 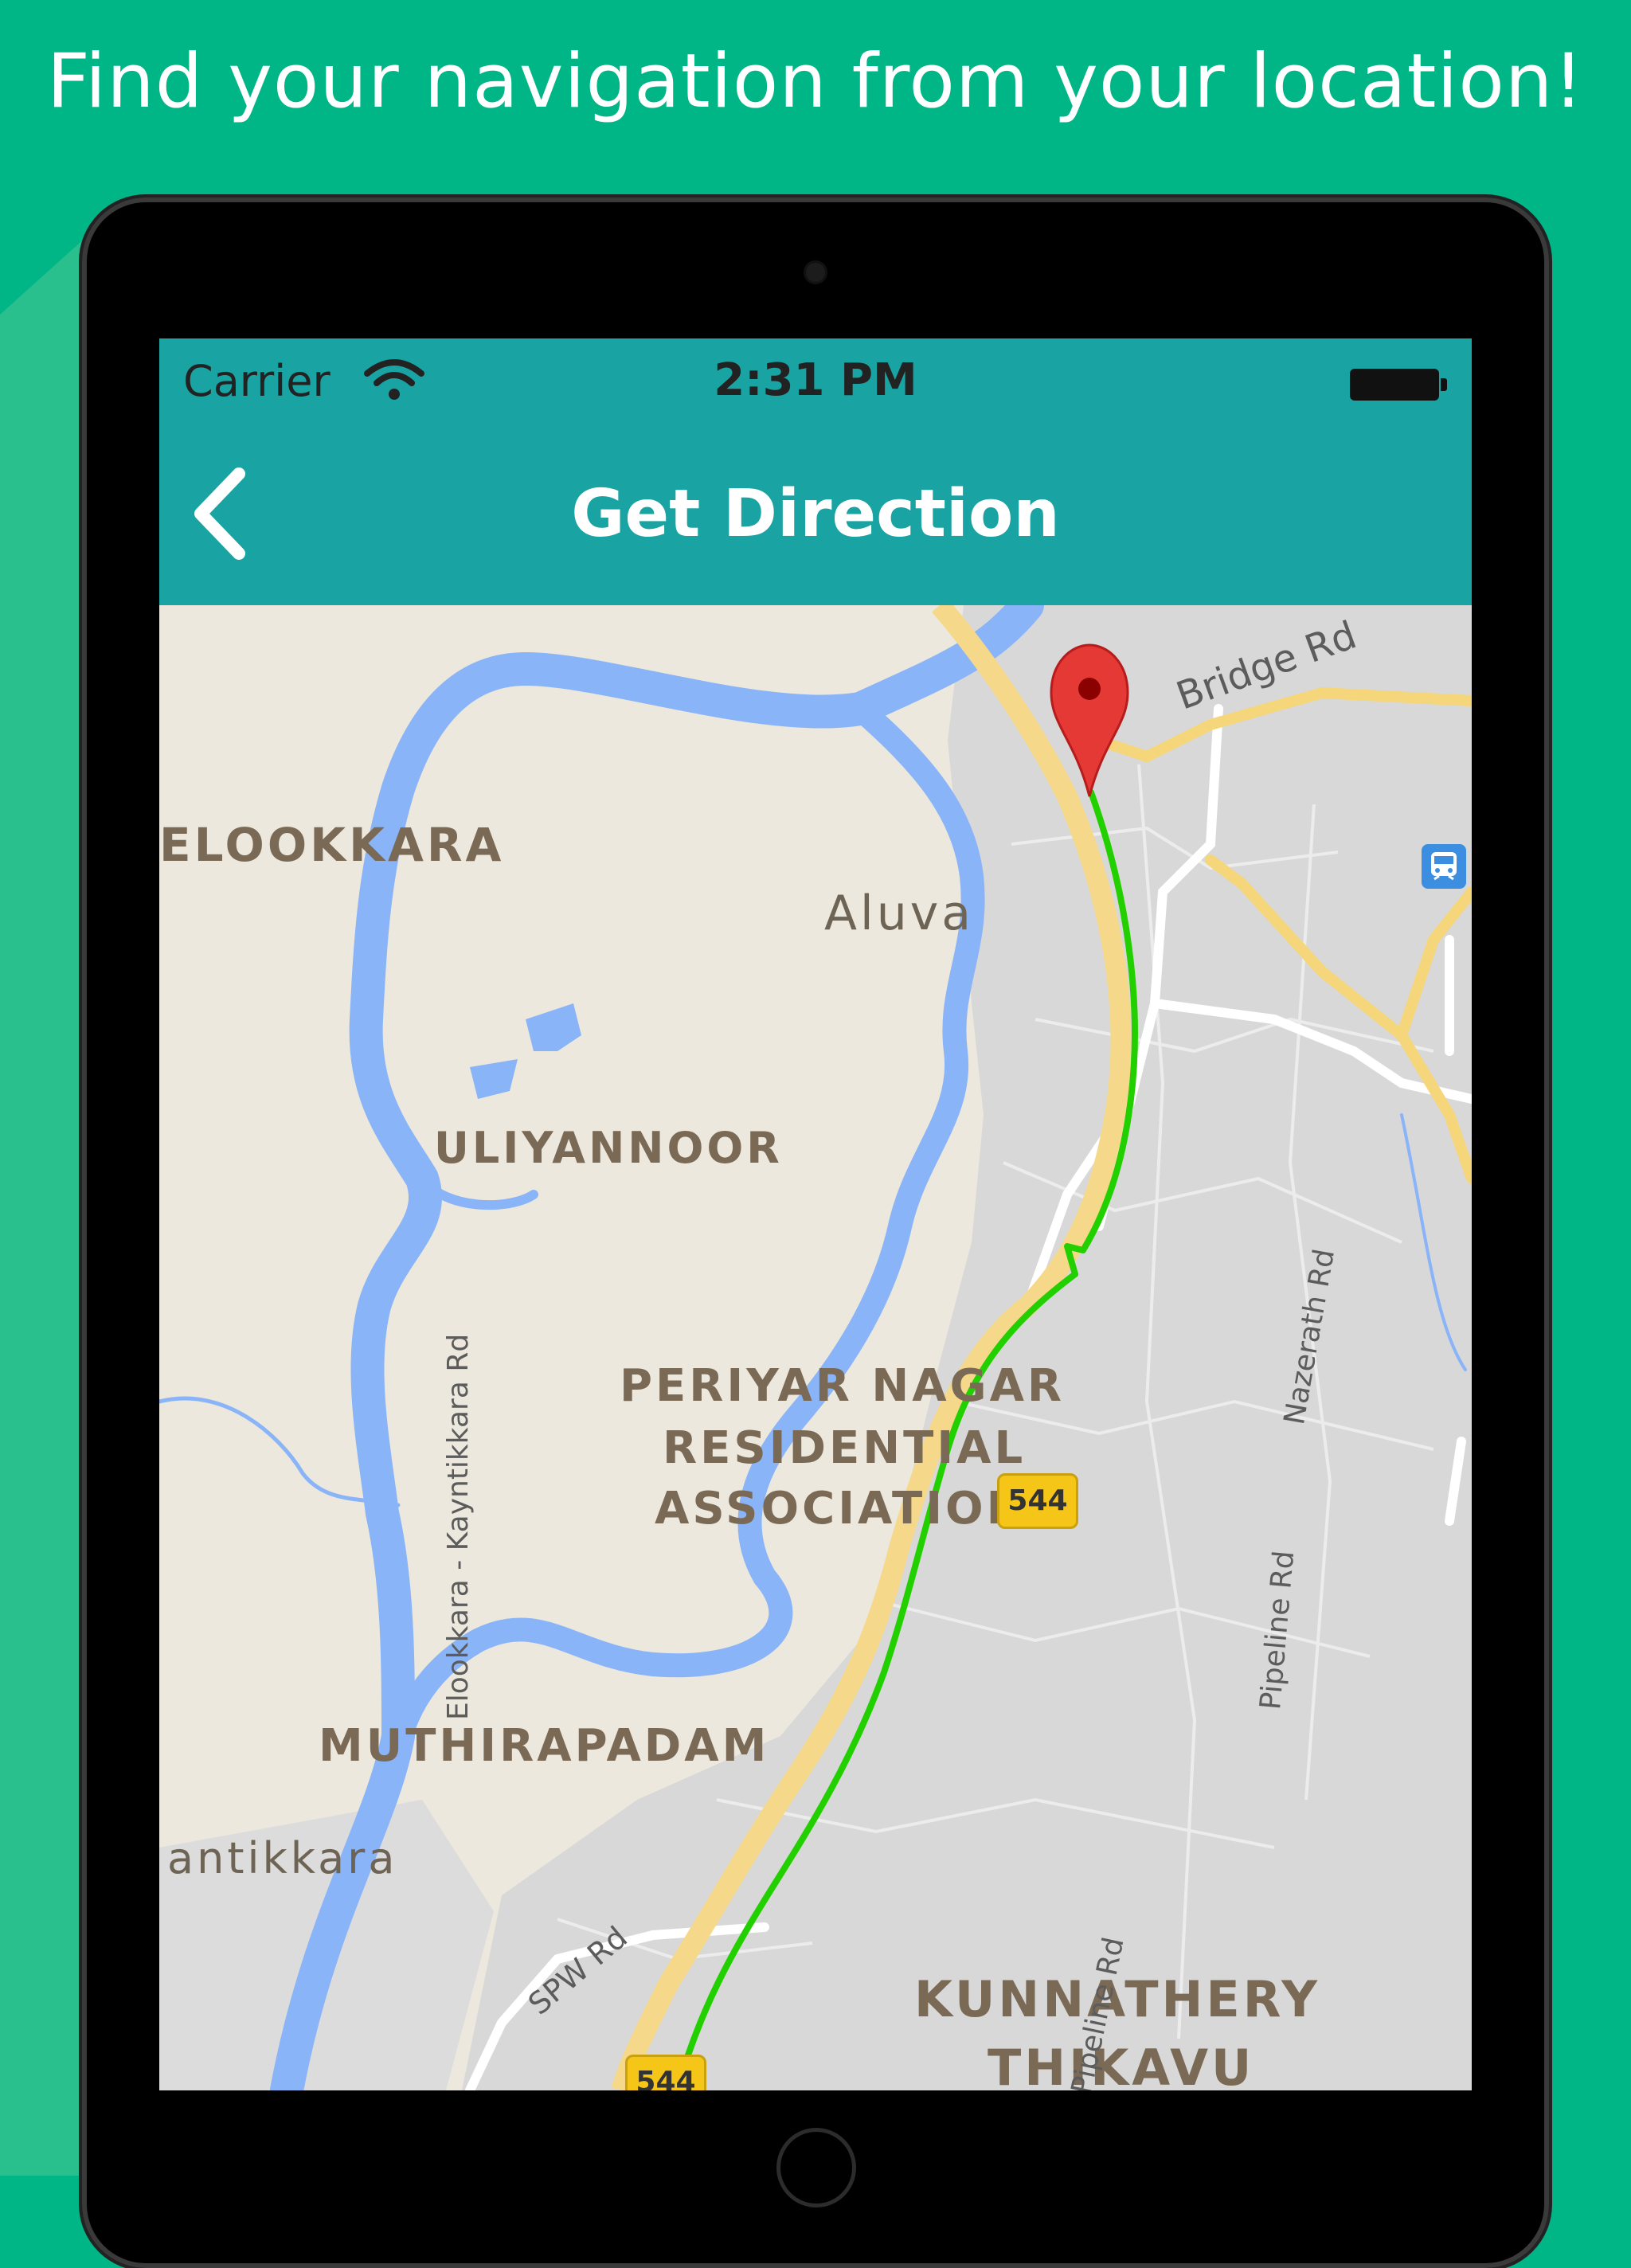 I want to click on map-label-thikavu: THIKAVU, so click(x=1121, y=2064).